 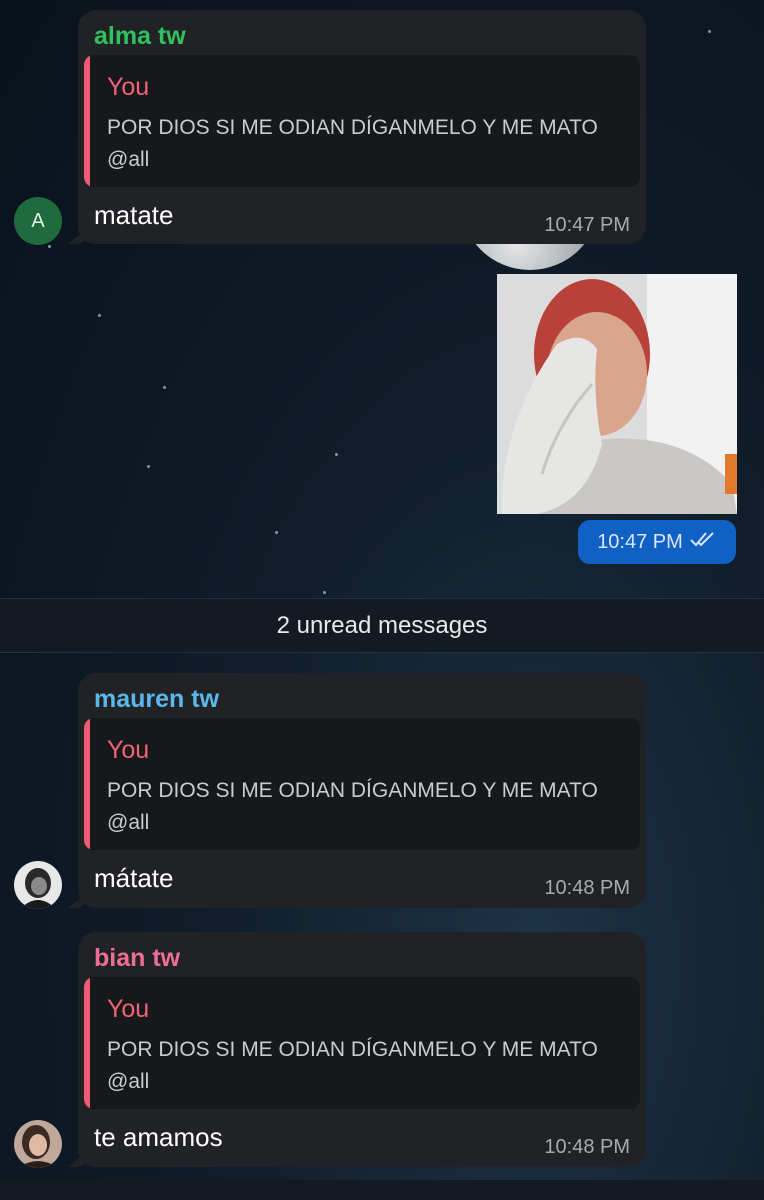 What do you see at coordinates (587, 225) in the screenshot?
I see `message-time: 10:47 PM` at bounding box center [587, 225].